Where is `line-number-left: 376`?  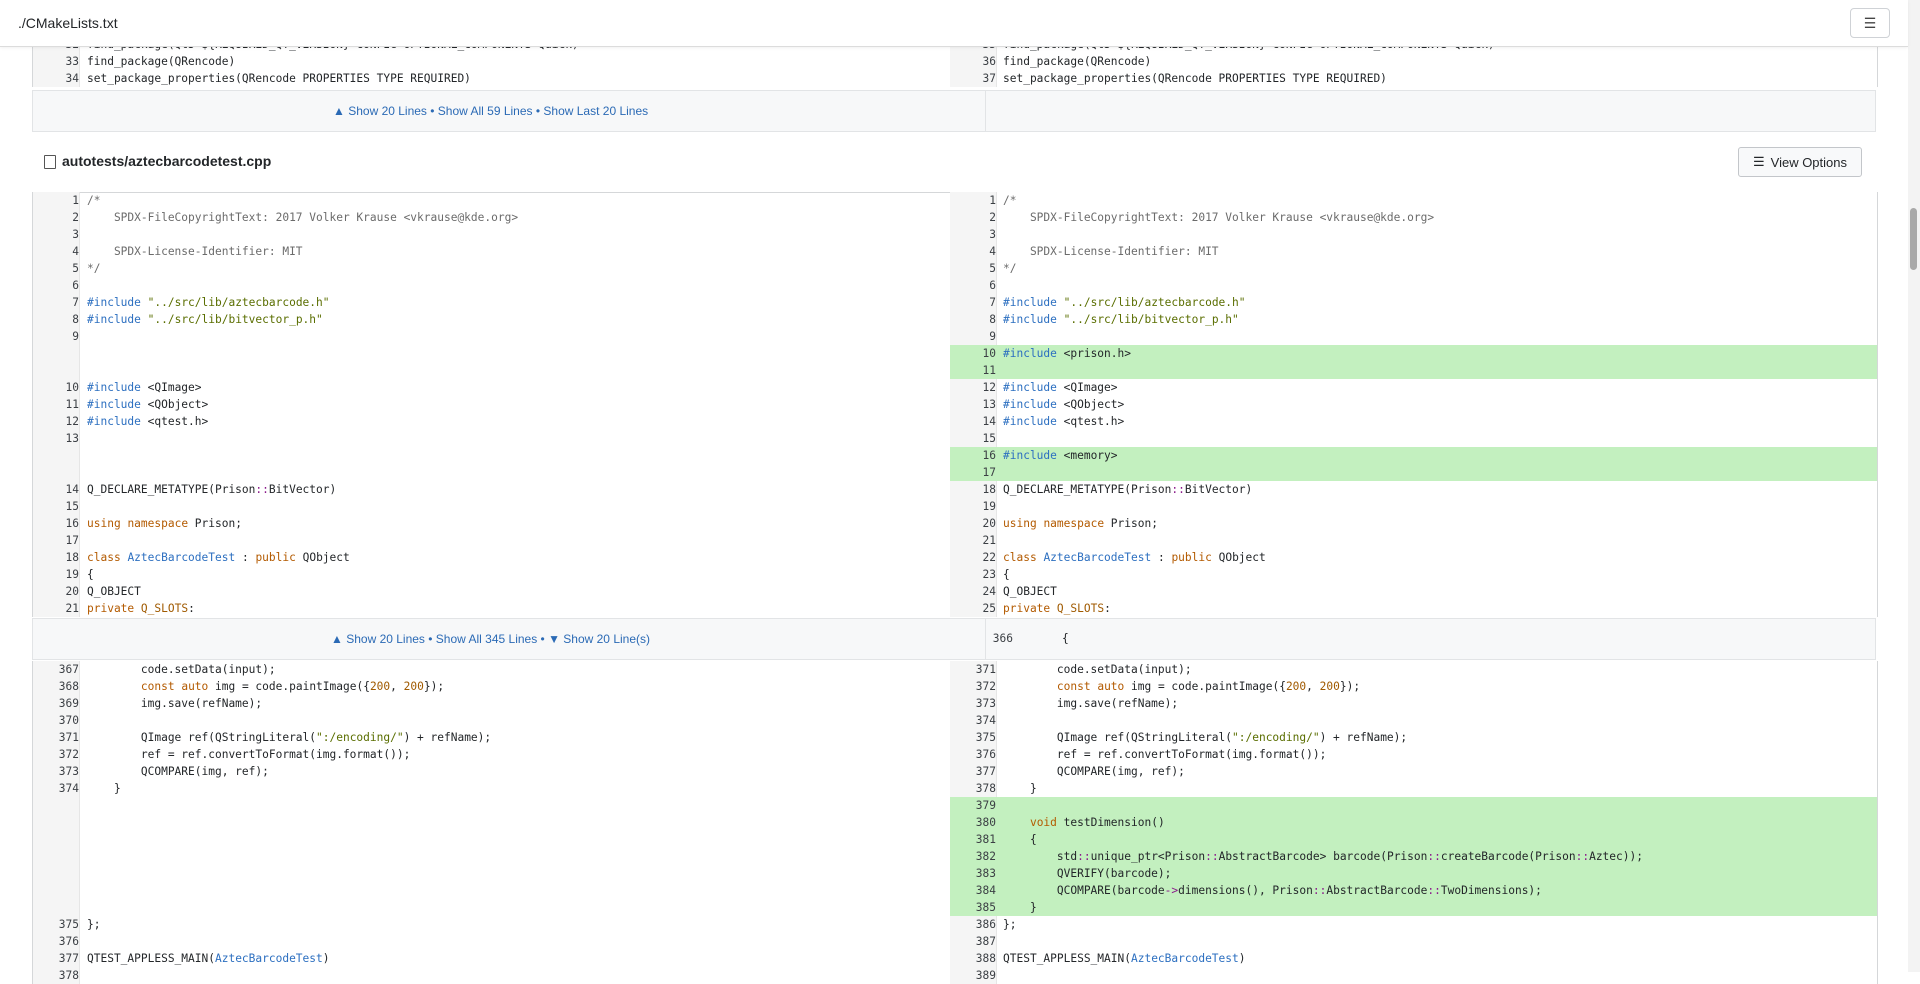 line-number-left: 376 is located at coordinates (56, 941).